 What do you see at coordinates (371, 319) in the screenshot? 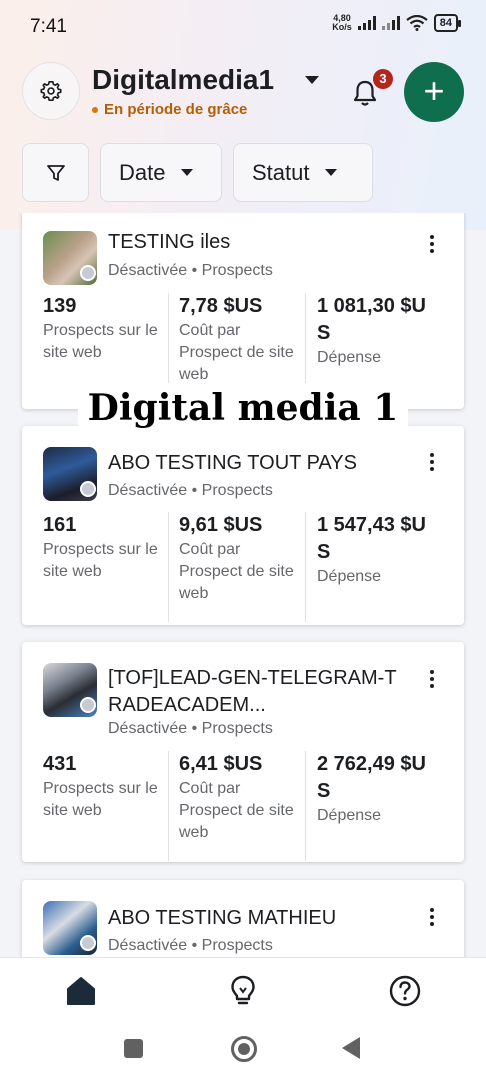
I see `metric-value: 1 081,30 $US` at bounding box center [371, 319].